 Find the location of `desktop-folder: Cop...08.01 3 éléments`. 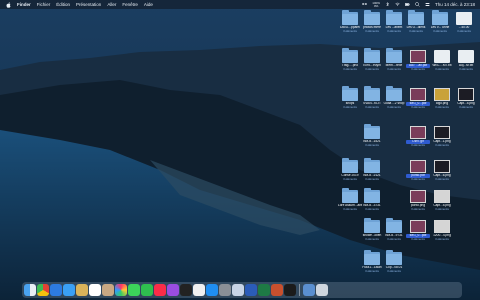

desktop-folder: Cop...08.01 3 éléments is located at coordinates (394, 261).